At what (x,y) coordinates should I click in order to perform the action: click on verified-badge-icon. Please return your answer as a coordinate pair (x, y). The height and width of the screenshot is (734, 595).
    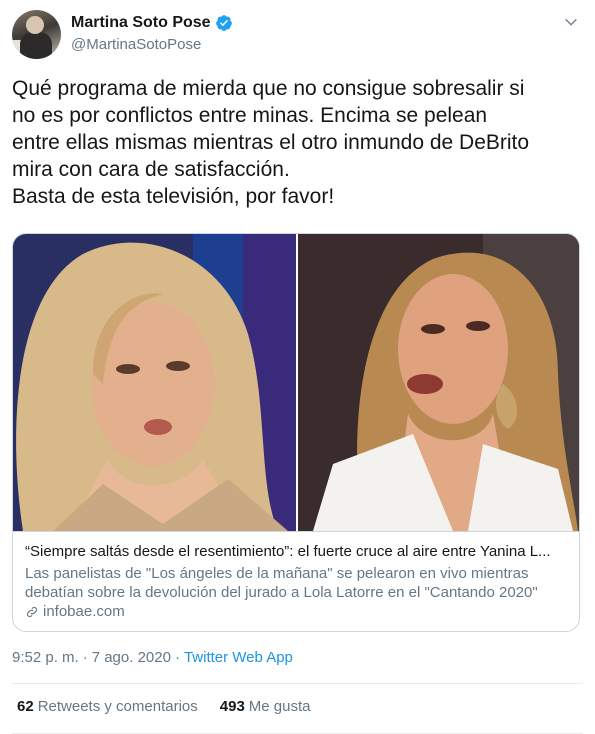
    Looking at the image, I should click on (223, 23).